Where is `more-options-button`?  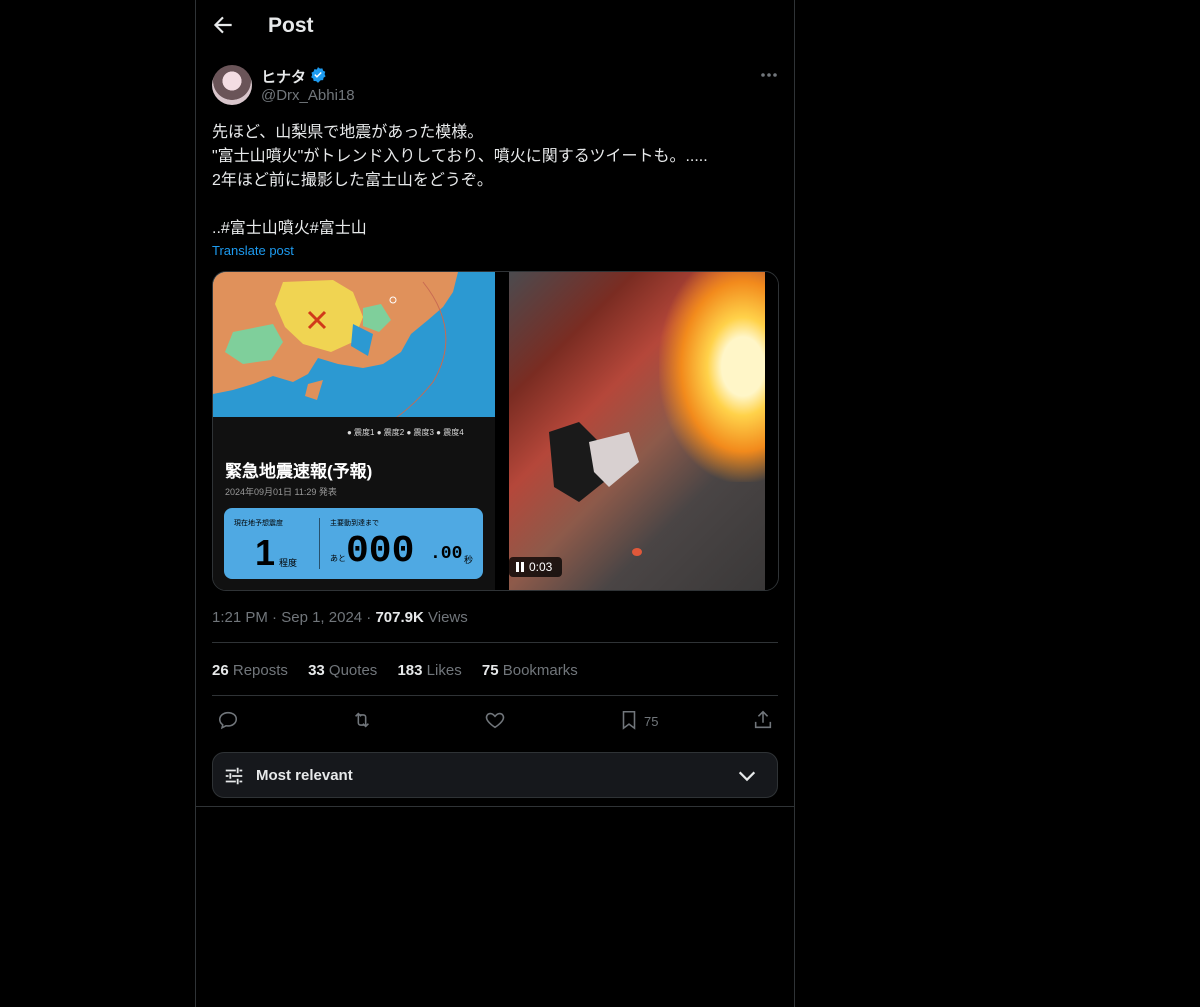
more-options-button is located at coordinates (769, 75).